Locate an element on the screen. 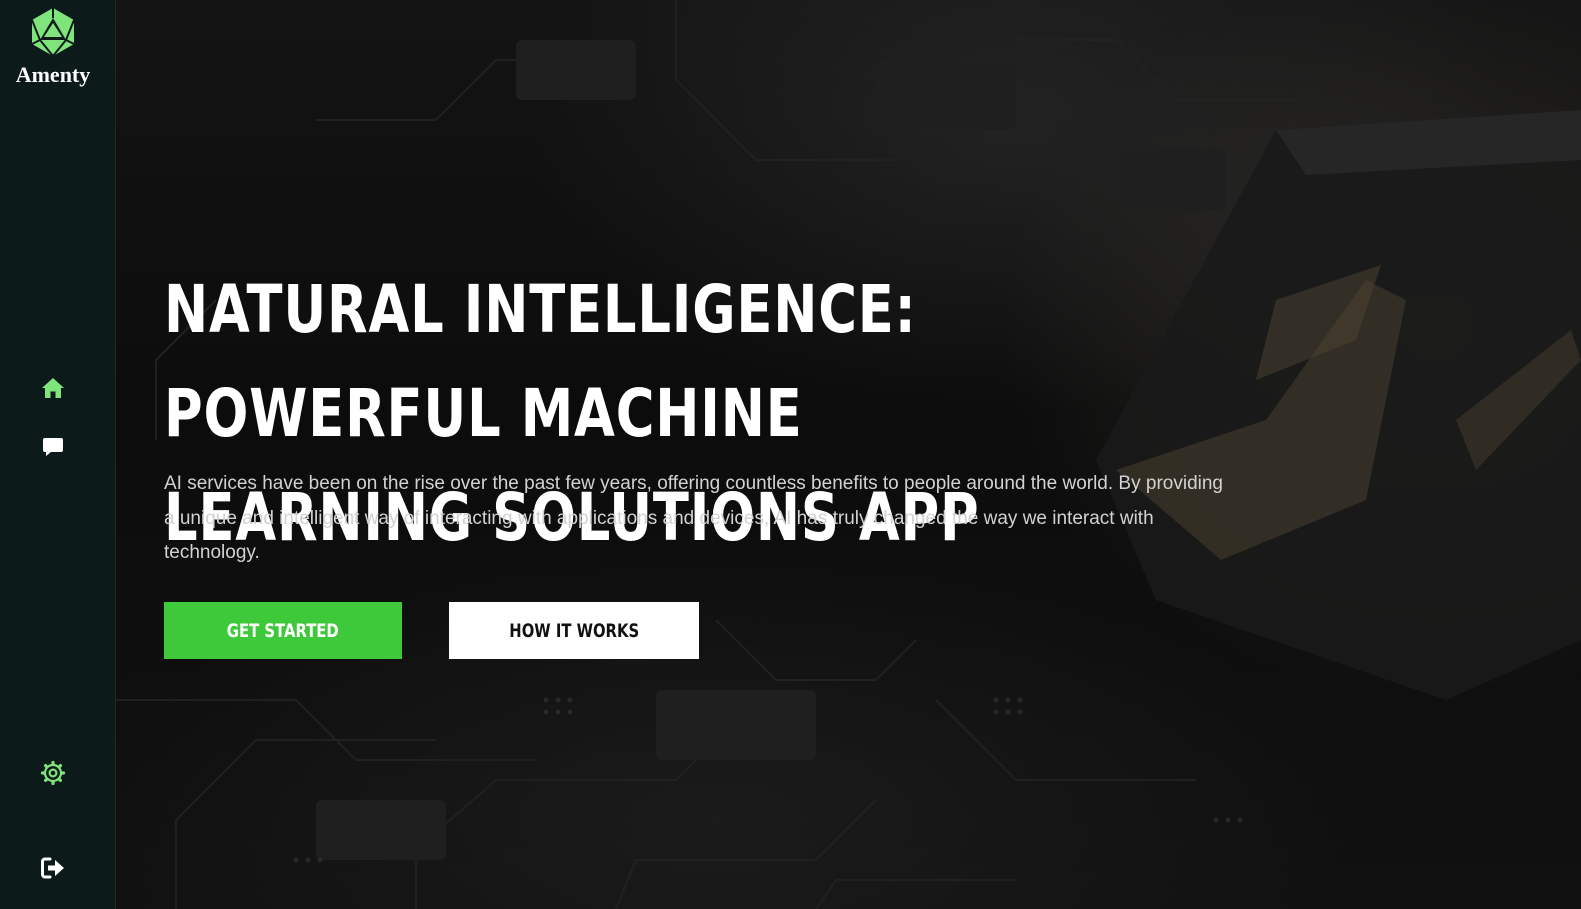 The image size is (1581, 909). home-icon is located at coordinates (53, 388).